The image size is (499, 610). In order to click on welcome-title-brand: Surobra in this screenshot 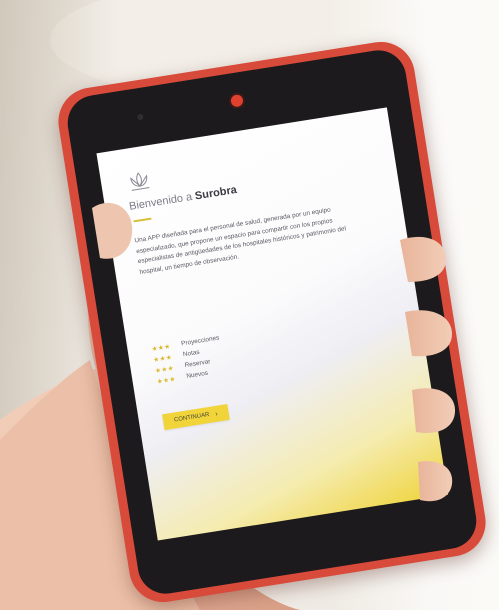, I will do `click(216, 193)`.